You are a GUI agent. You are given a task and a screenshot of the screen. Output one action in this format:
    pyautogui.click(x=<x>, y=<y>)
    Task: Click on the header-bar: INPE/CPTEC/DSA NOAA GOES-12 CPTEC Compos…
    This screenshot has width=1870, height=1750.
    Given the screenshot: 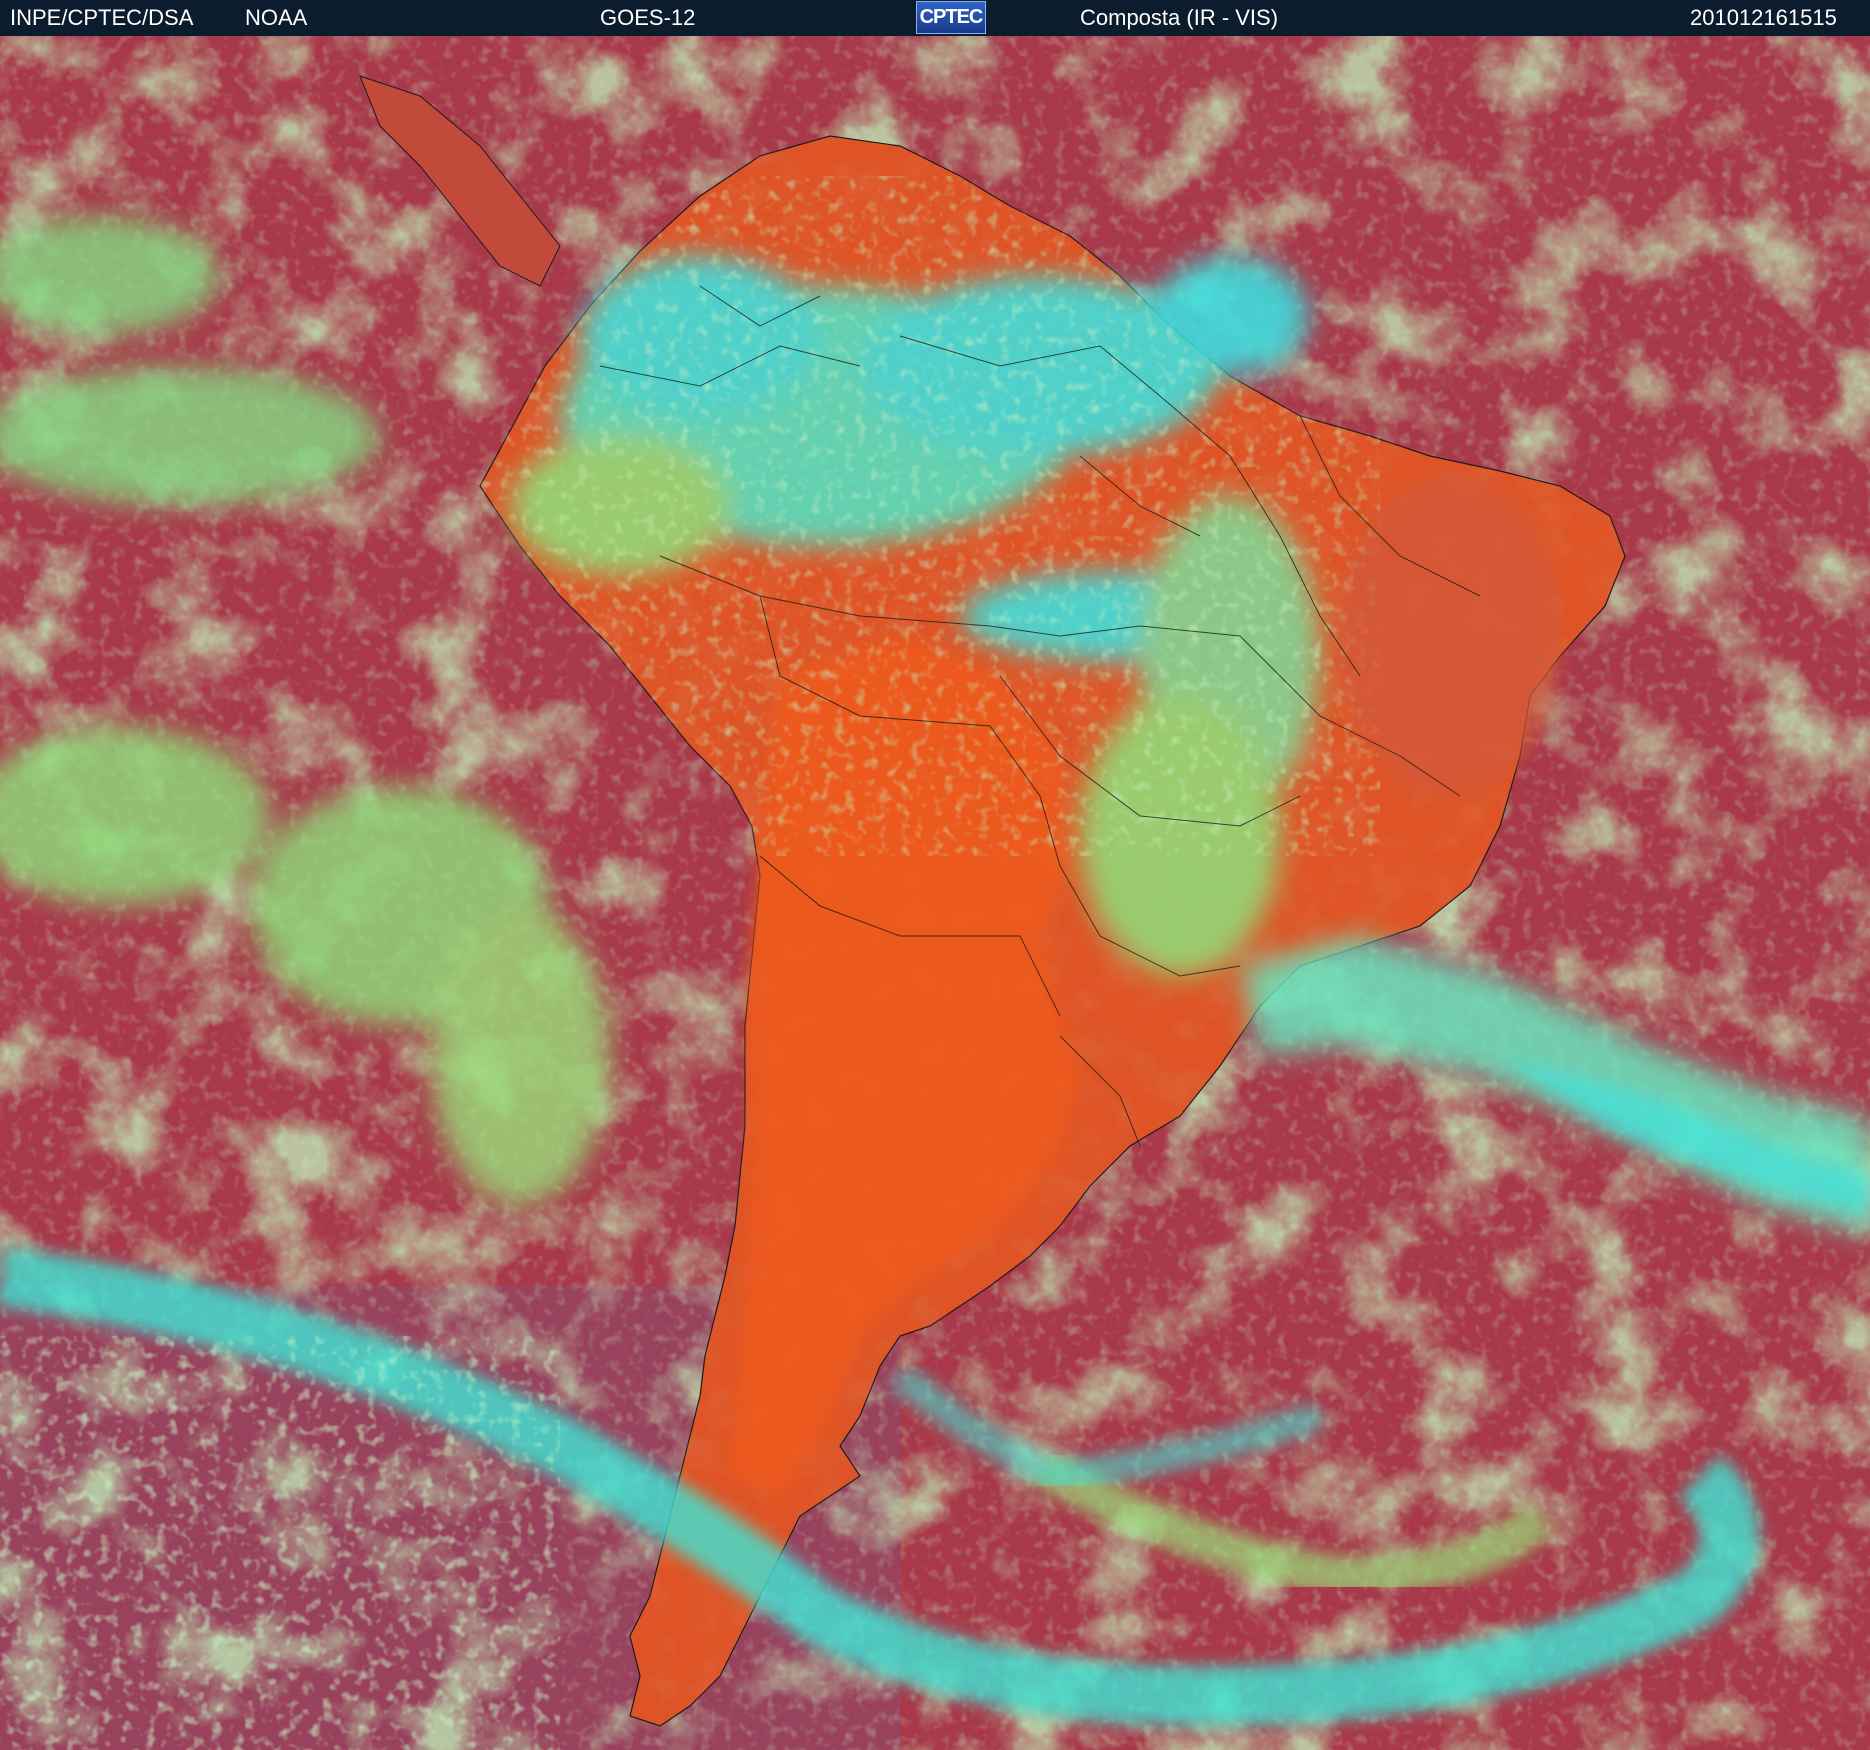 What is the action you would take?
    pyautogui.click(x=935, y=18)
    